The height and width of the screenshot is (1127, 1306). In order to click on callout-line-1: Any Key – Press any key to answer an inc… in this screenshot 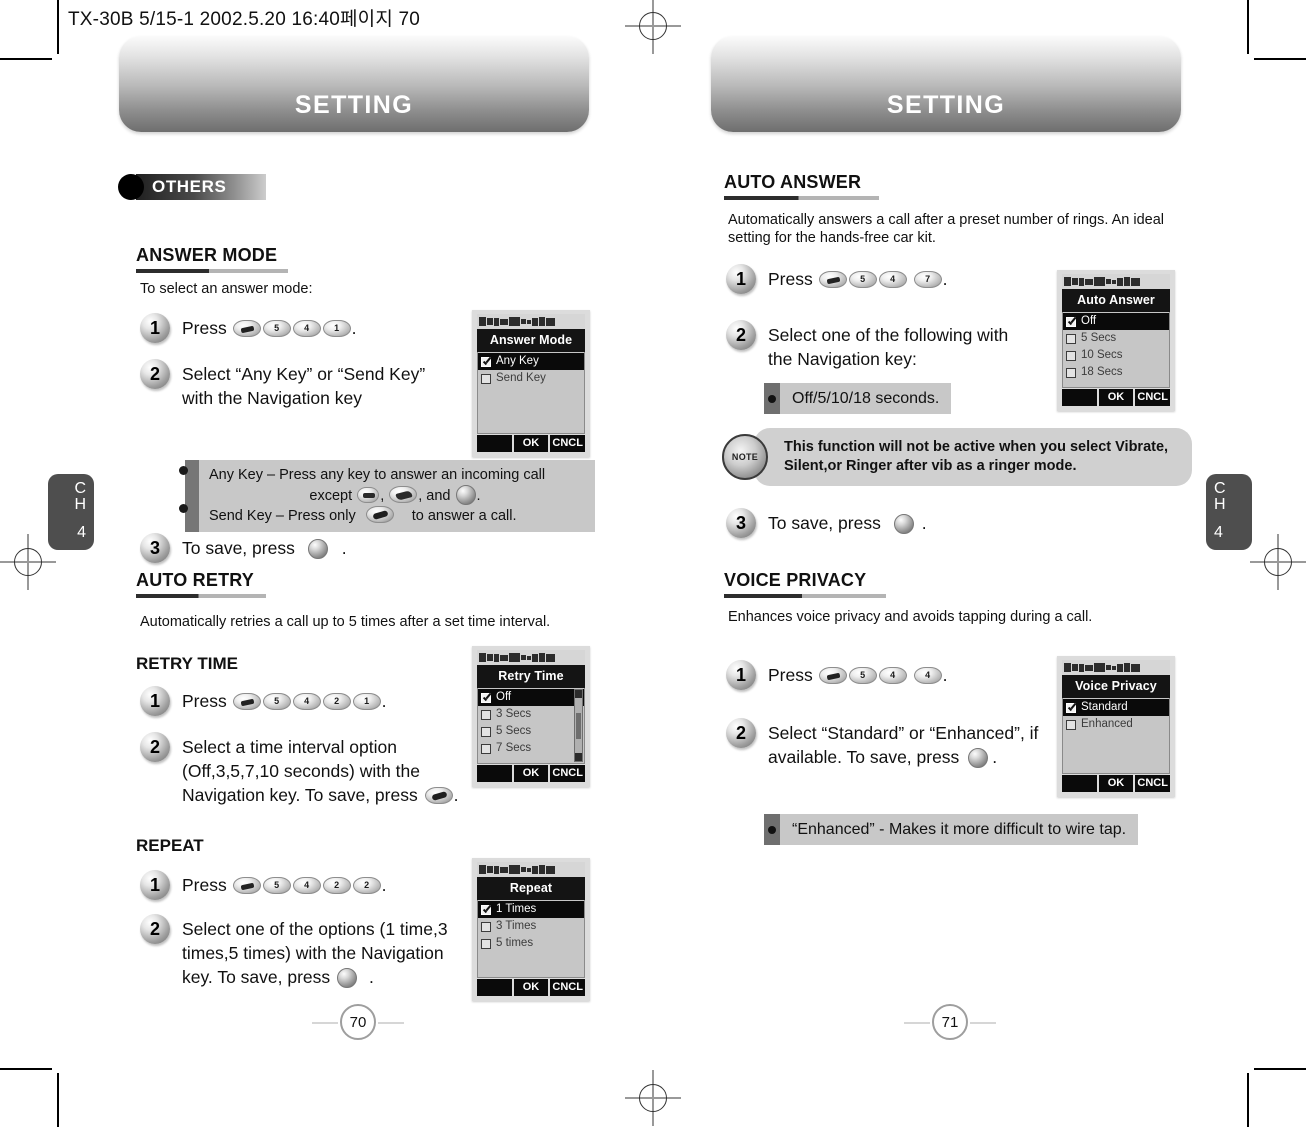, I will do `click(395, 475)`.